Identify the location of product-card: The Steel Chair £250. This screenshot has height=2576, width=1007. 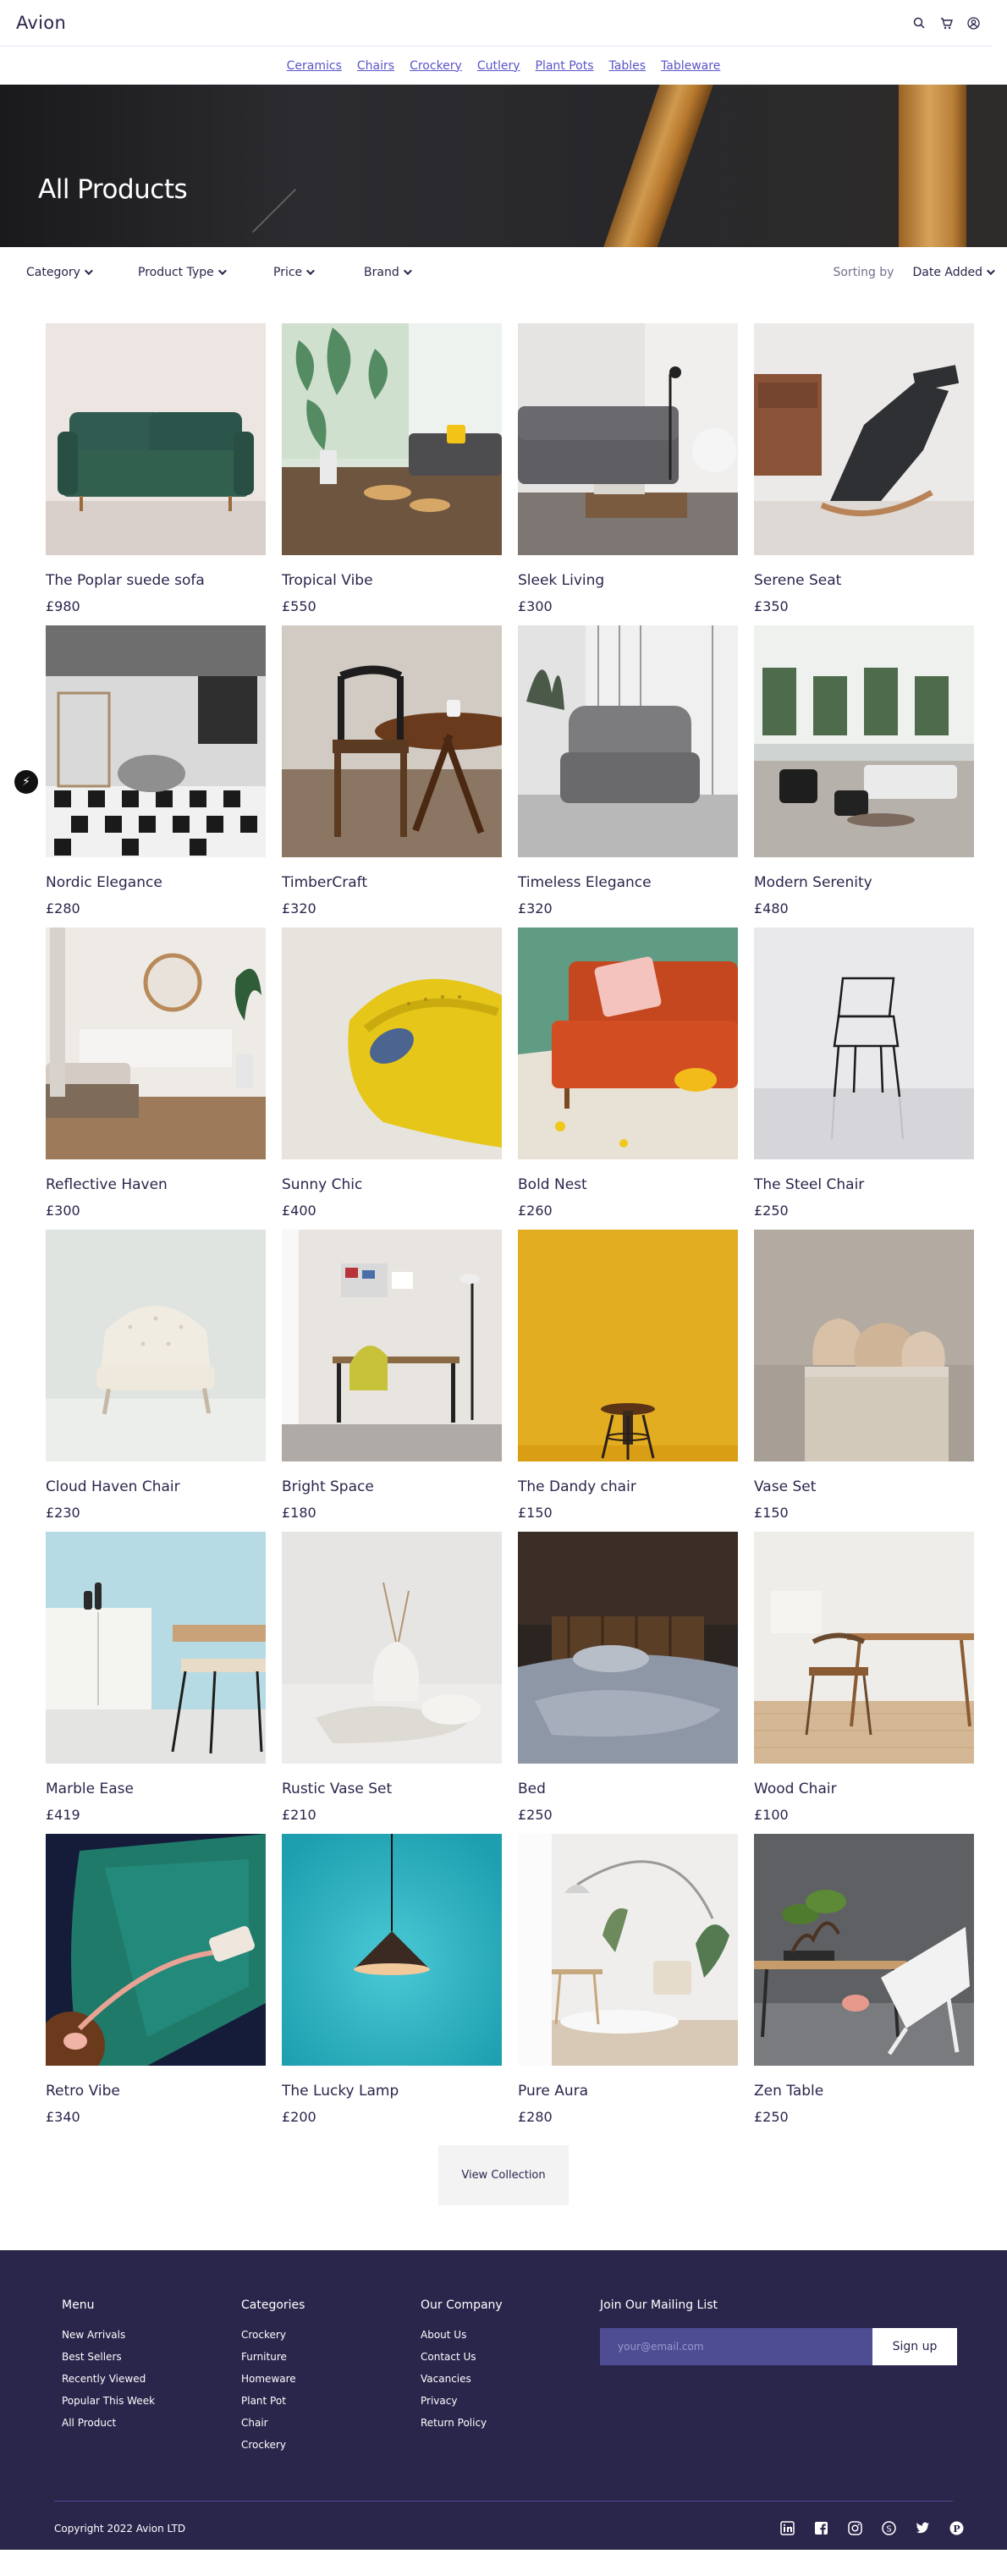
(864, 1073).